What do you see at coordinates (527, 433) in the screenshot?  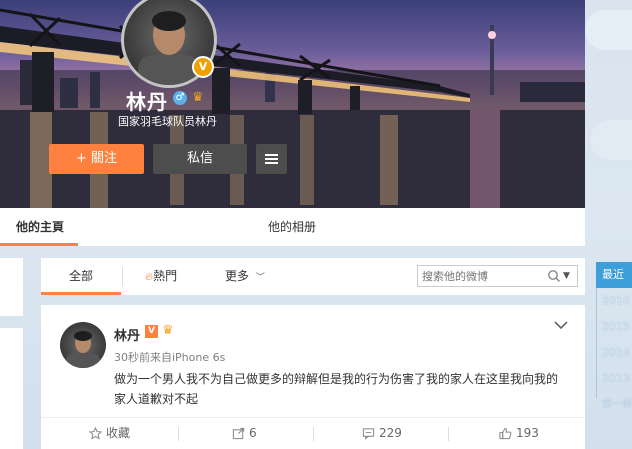 I see `like-count: 193` at bounding box center [527, 433].